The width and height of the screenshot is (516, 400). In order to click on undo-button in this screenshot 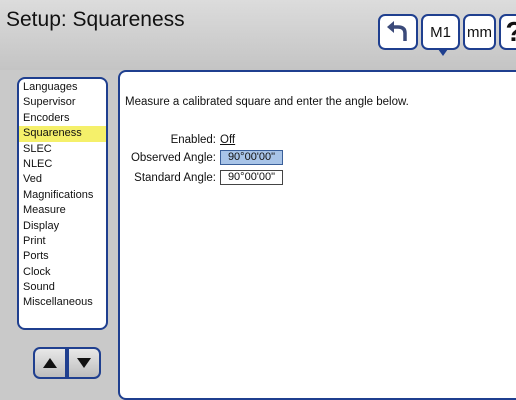, I will do `click(398, 32)`.